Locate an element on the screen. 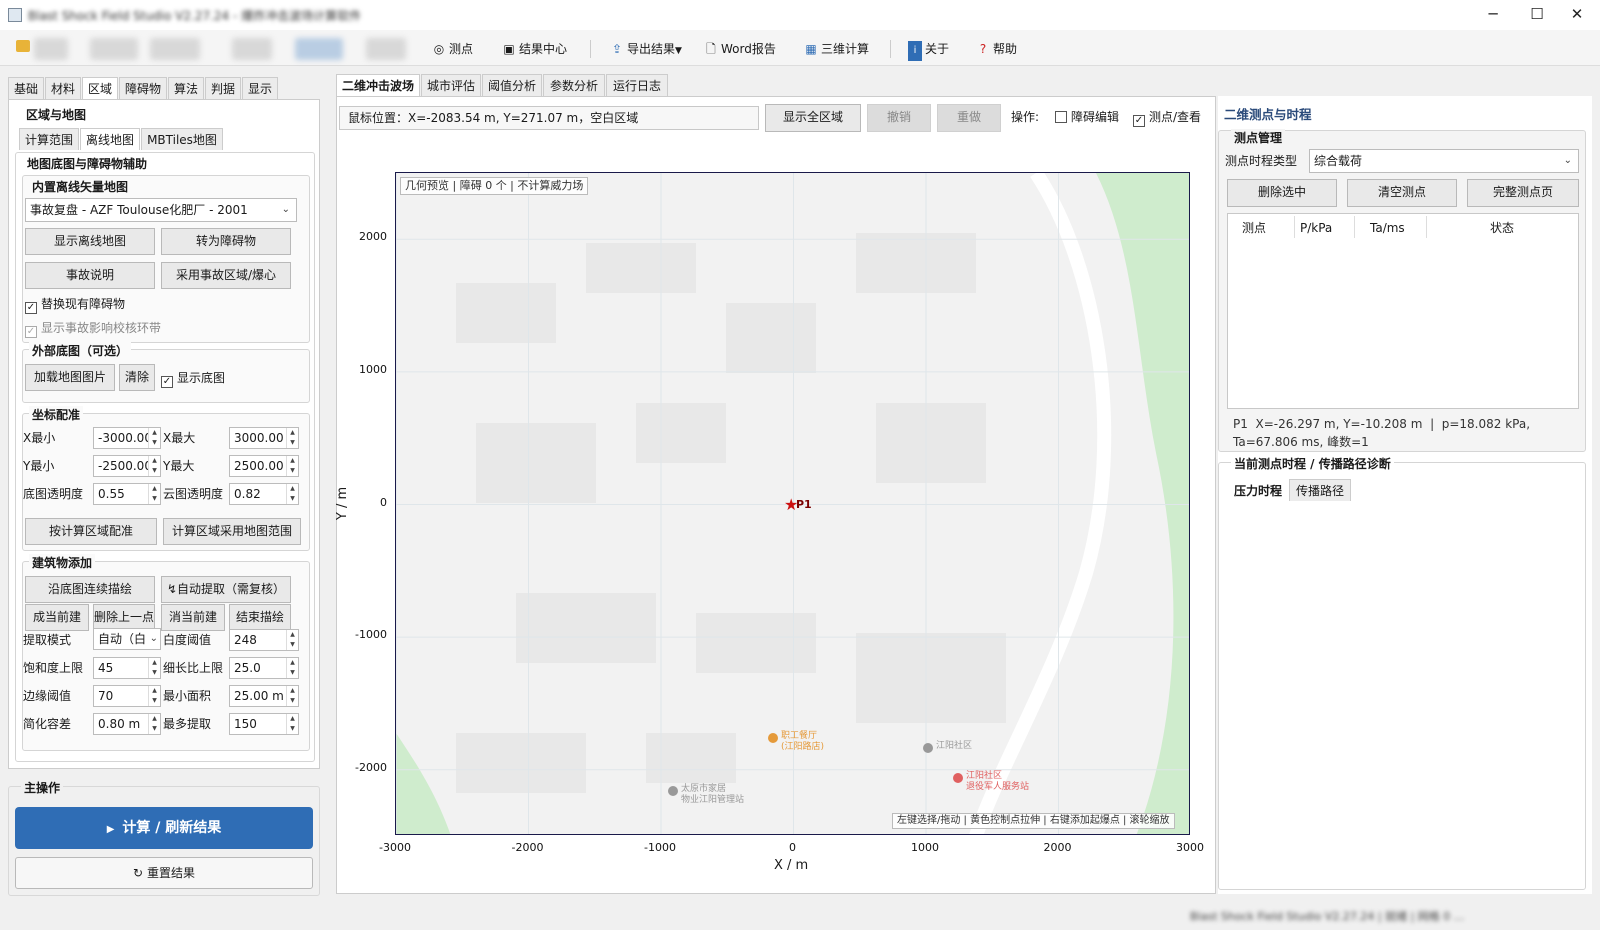 This screenshot has height=930, width=1600. col-arrival: Ta/ms is located at coordinates (1387, 228).